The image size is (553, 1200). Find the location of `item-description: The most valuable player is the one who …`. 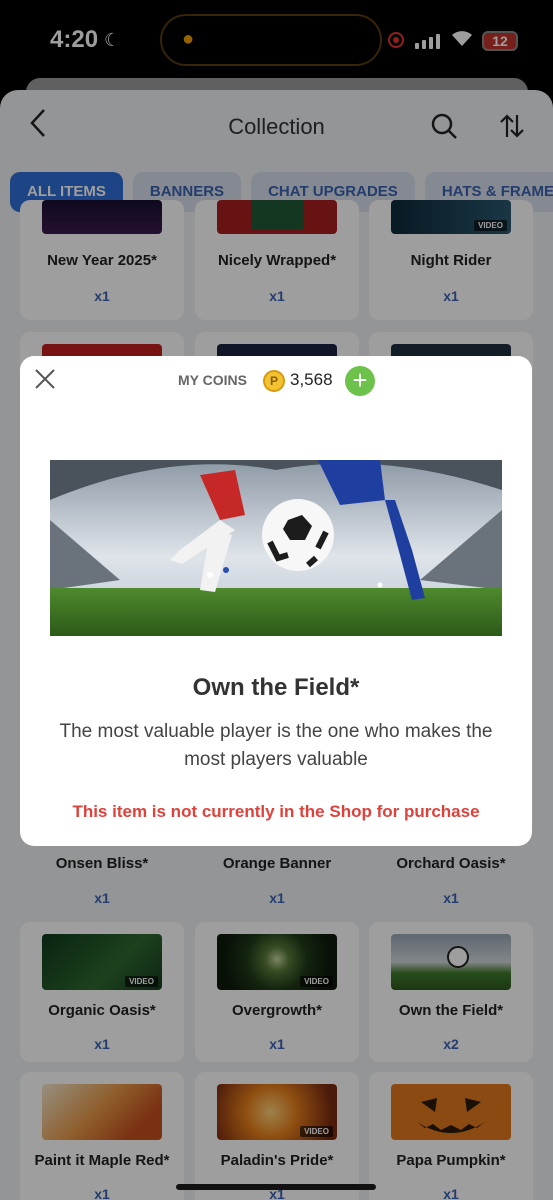

item-description: The most valuable player is the one who … is located at coordinates (276, 745).